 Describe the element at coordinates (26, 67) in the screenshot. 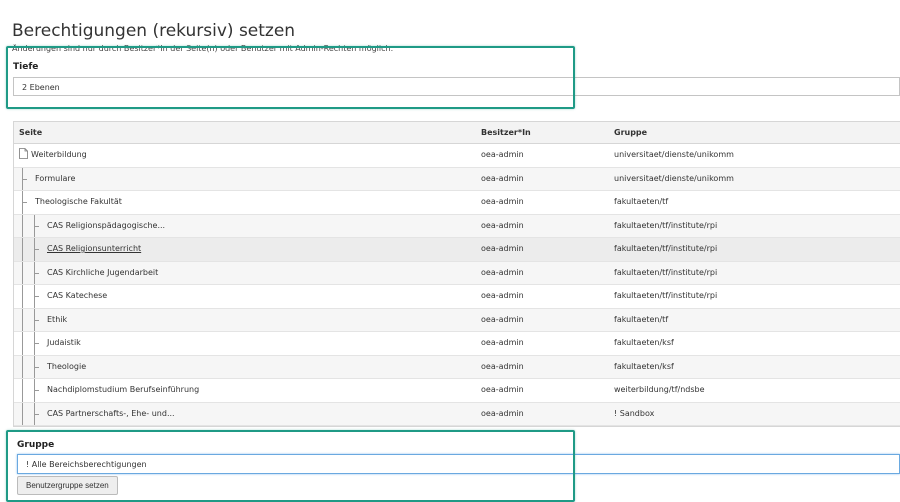

I see `depth-label: Tiefe` at that location.